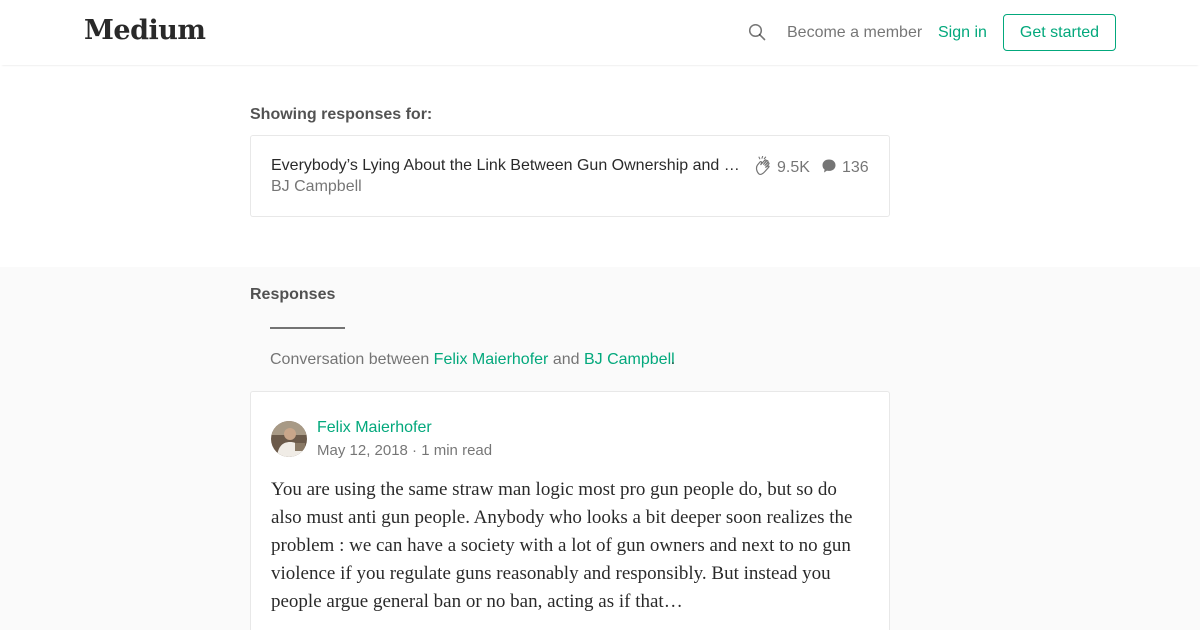 The image size is (1200, 630). I want to click on response-author-link: Felix Maierhofer, so click(374, 428).